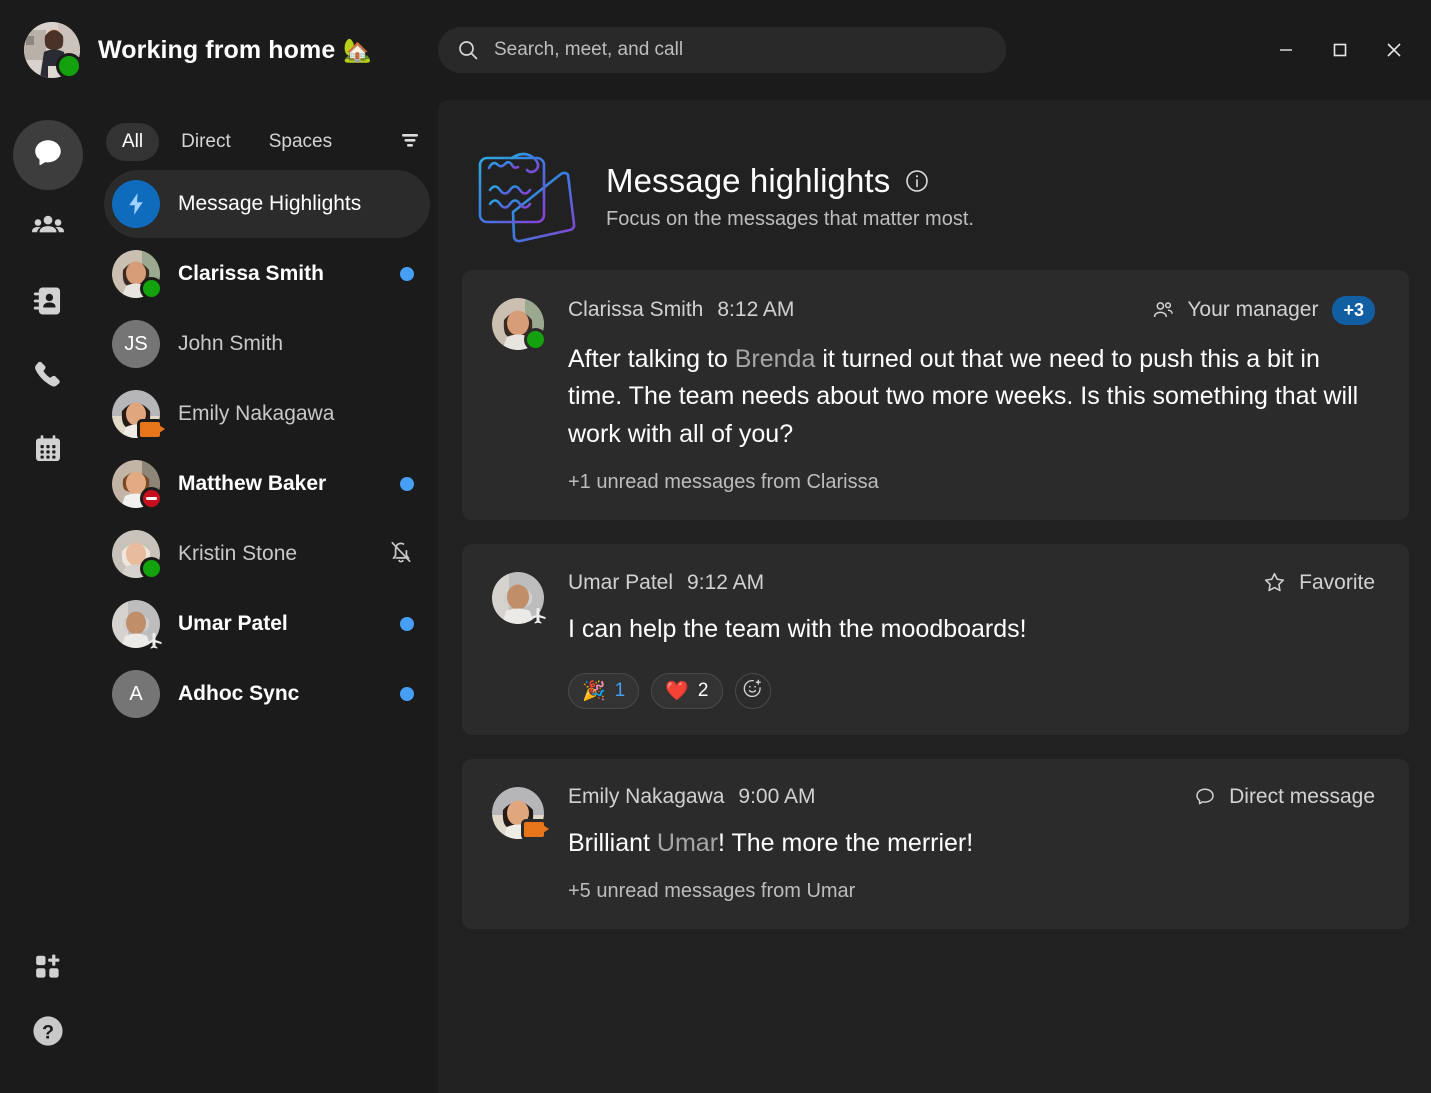  I want to click on chat-filter-tabs: All Direct Spaces, so click(267, 142).